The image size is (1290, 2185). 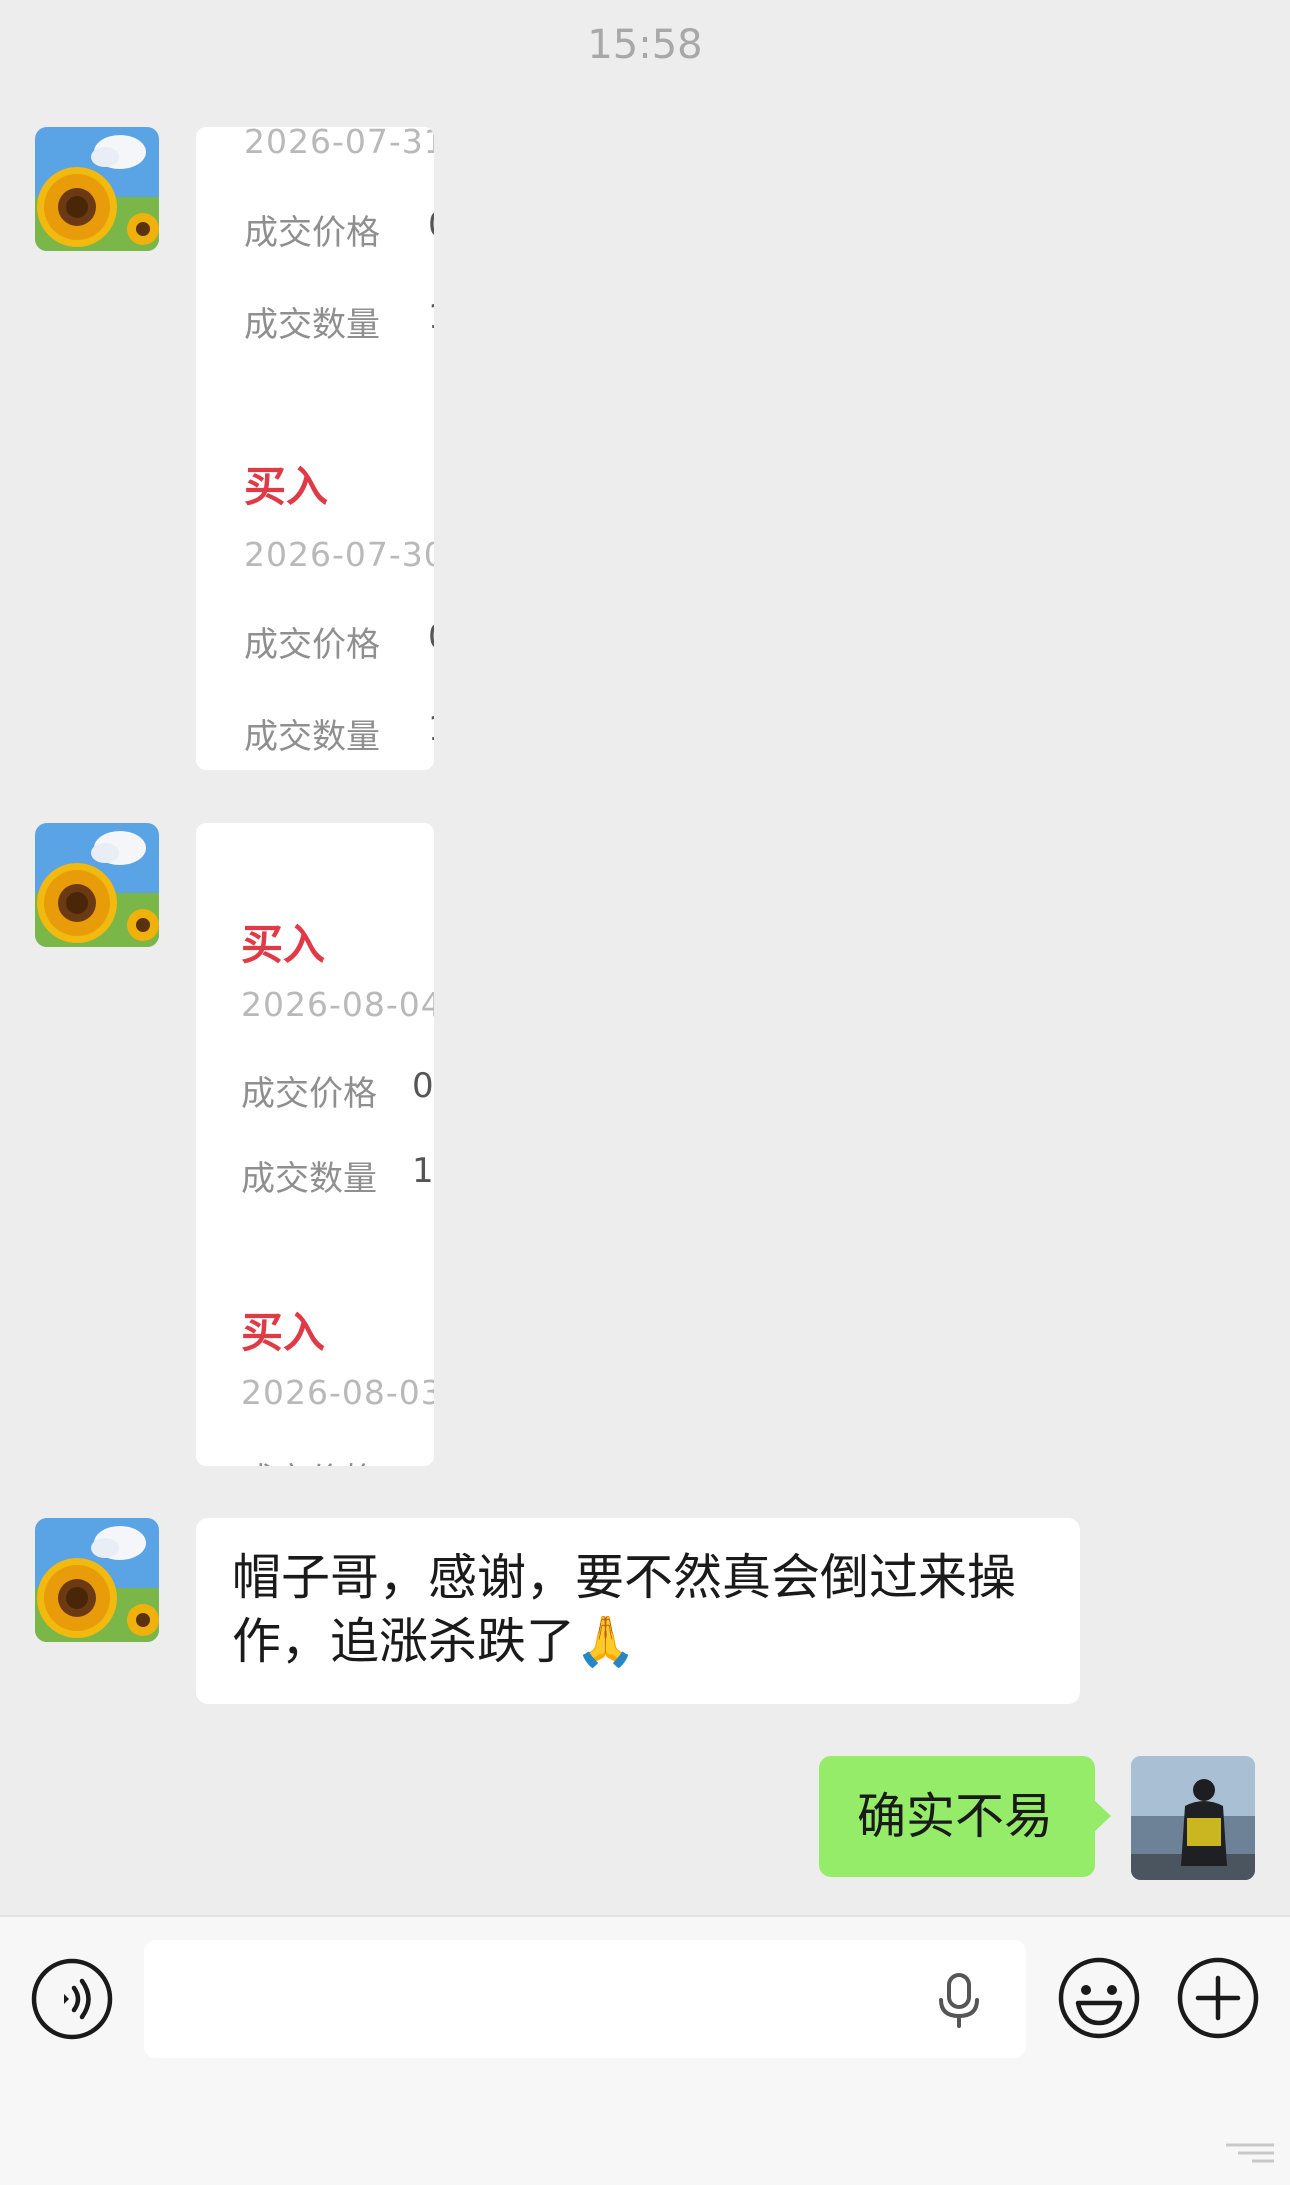 I want to click on trade-date: 2026-07-30, so click(x=339, y=554).